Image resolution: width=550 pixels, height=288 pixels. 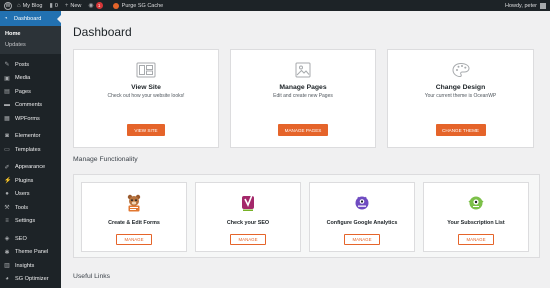 I want to click on manage-pages-button: MANAGE PAGES, so click(x=303, y=130).